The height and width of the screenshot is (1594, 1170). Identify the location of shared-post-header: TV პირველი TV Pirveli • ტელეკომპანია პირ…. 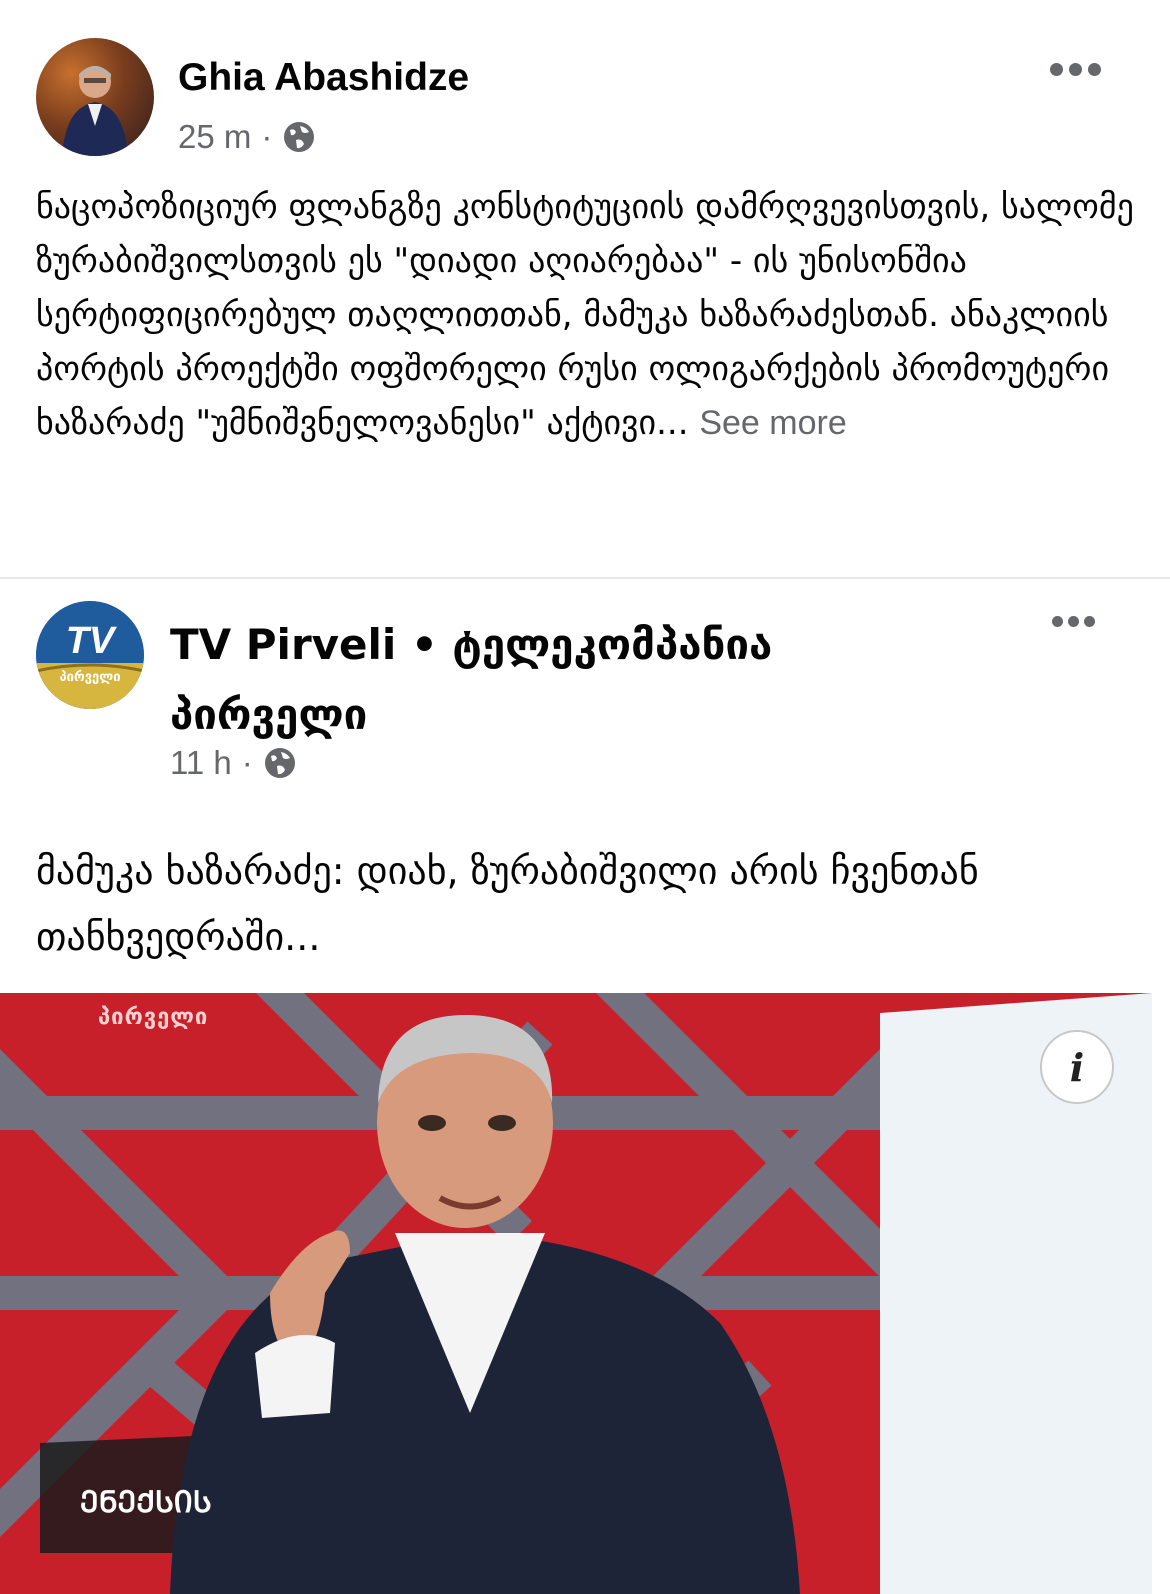
(586, 696).